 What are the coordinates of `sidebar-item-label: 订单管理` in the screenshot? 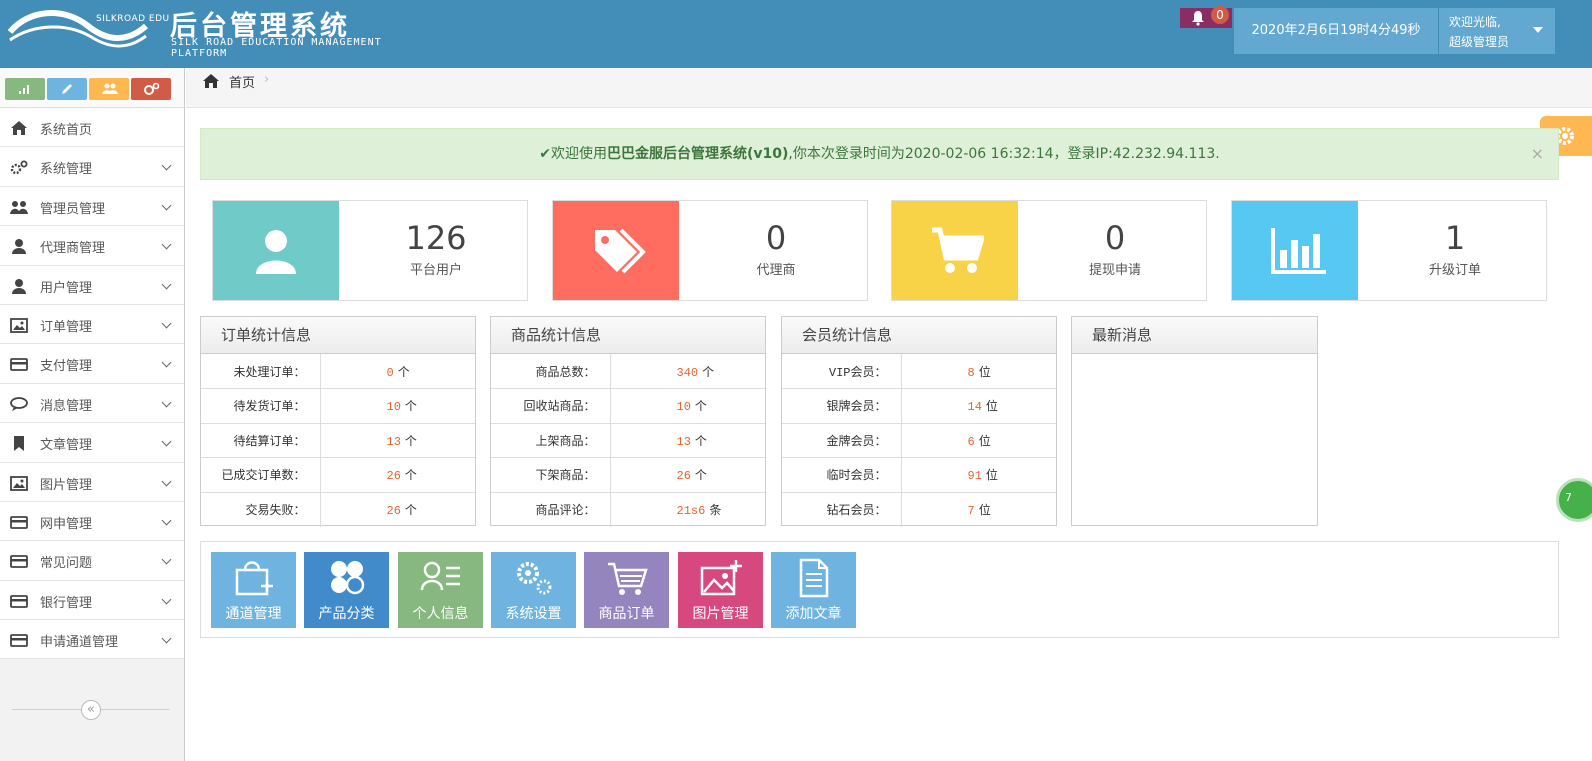 It's located at (66, 327).